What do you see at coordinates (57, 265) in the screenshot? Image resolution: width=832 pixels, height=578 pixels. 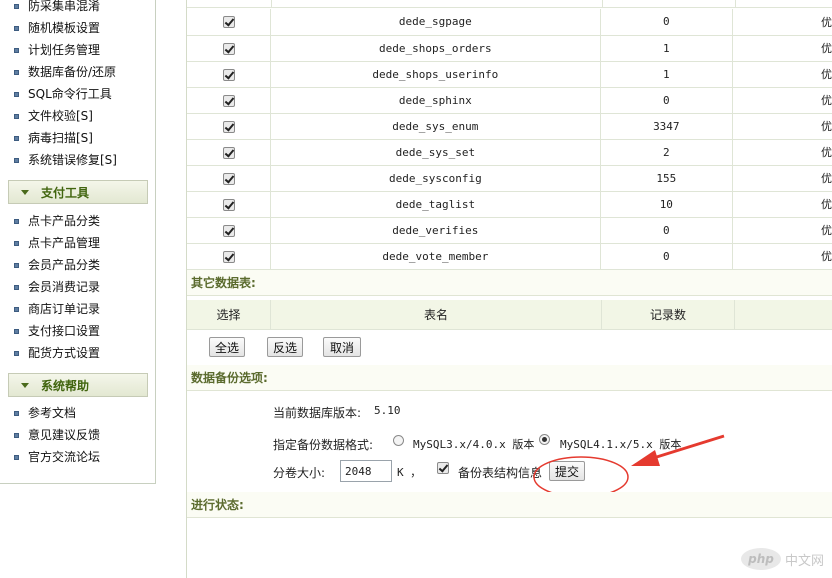 I see `sidebar-item-member-category: 会员产品分类` at bounding box center [57, 265].